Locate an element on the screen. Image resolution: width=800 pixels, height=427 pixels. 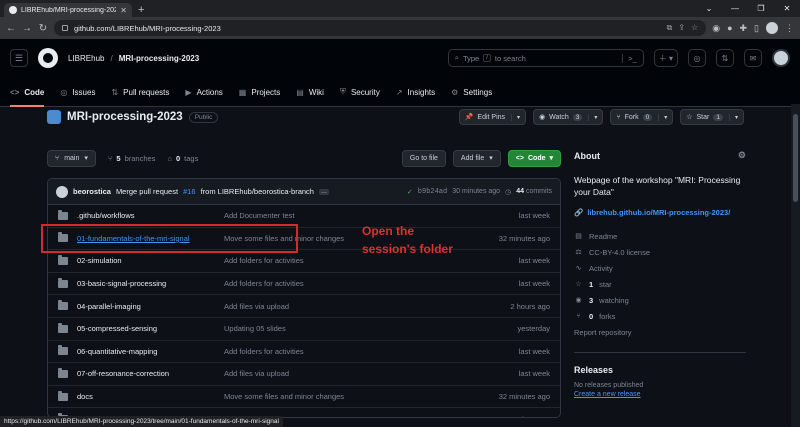
more-menu-icon: ⋮ is located at coordinates (789, 28).